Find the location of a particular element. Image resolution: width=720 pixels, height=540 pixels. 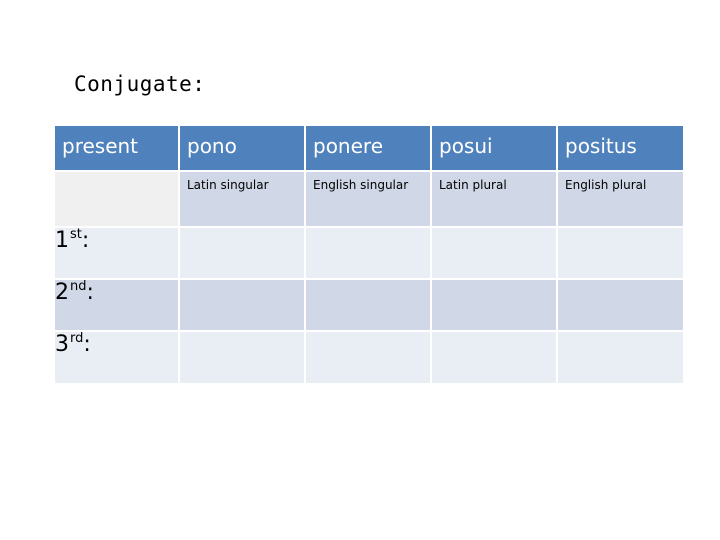

table-row: 1st: is located at coordinates (369, 253).